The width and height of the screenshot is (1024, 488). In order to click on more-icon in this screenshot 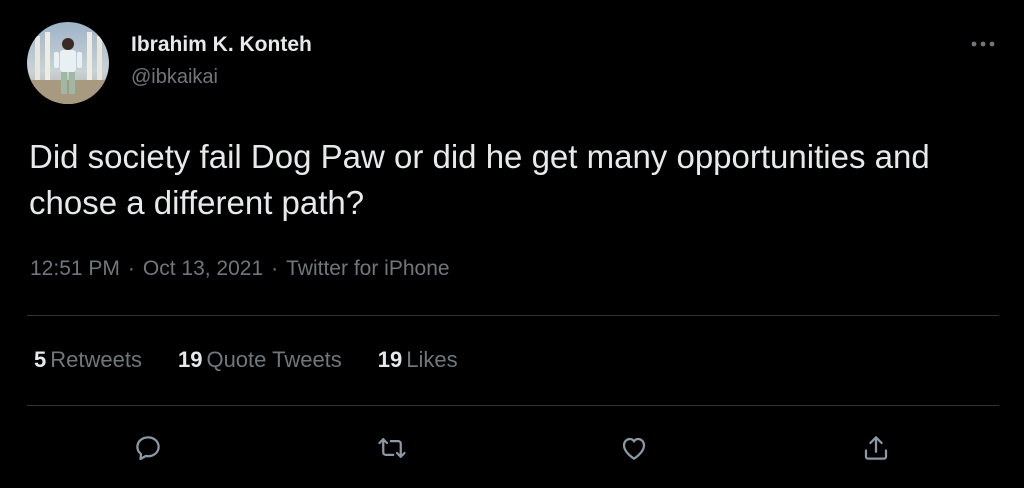, I will do `click(983, 44)`.